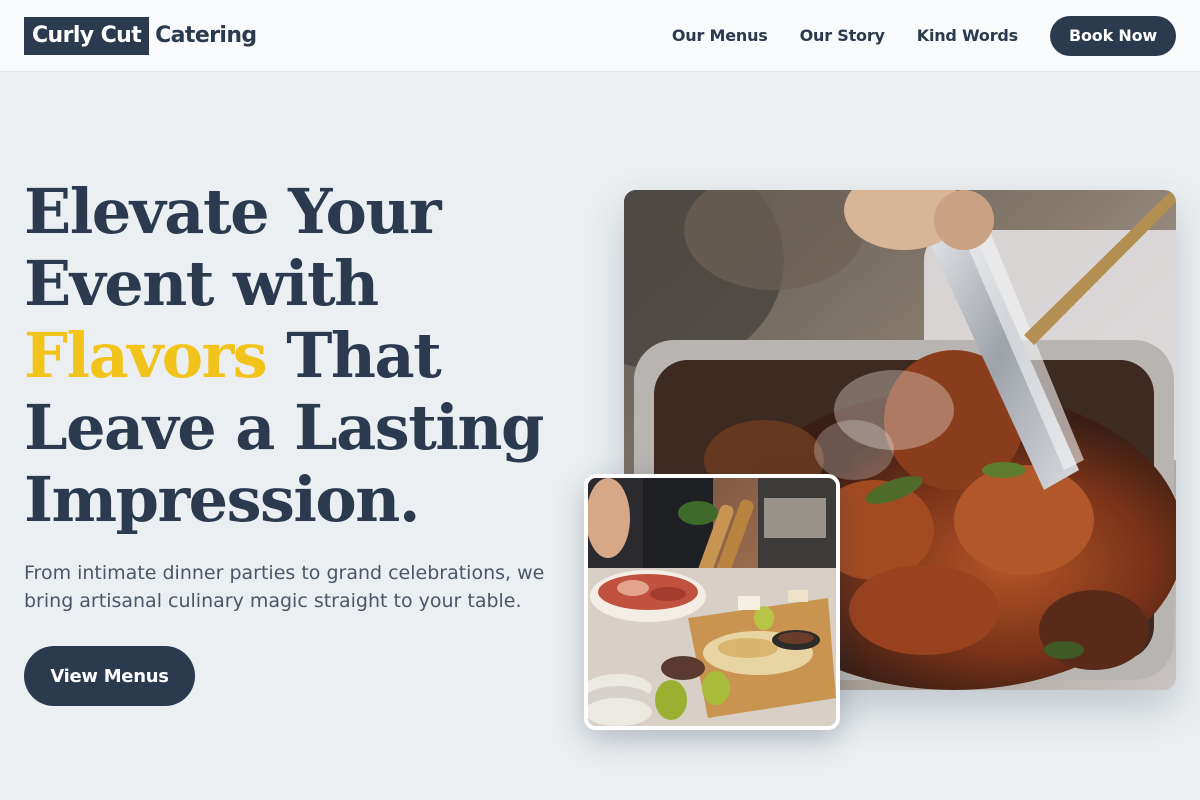  I want to click on headline-line-3-rest: That, so click(354, 355).